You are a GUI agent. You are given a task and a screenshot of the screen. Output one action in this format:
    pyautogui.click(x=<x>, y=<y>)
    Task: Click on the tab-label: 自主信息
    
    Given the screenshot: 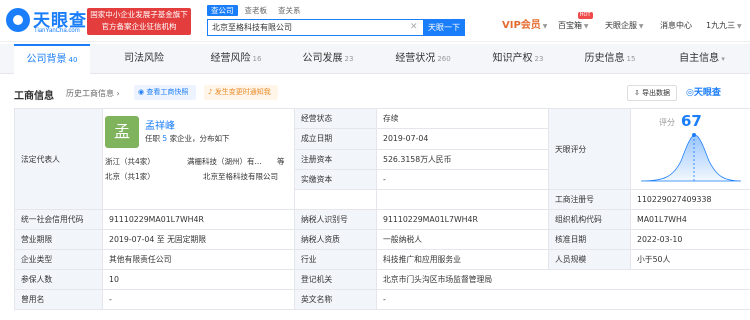 What is the action you would take?
    pyautogui.click(x=699, y=58)
    